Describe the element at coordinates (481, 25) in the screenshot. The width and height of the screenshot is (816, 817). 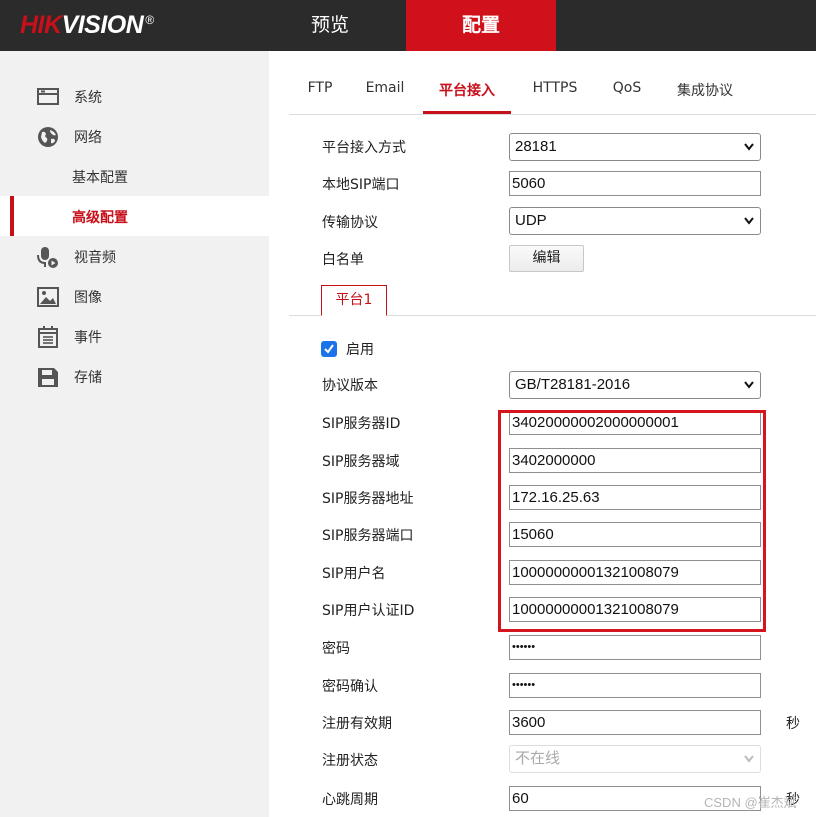
I see `nav-config: 配置` at that location.